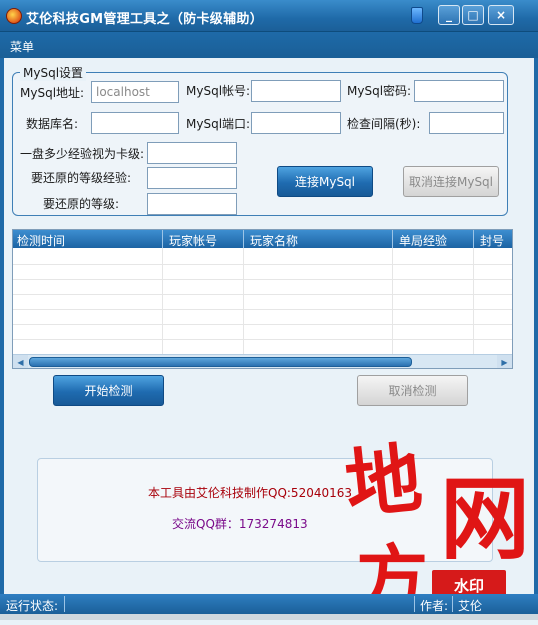 The image size is (538, 625). Describe the element at coordinates (449, 15) in the screenshot. I see `minimize-button: _` at that location.